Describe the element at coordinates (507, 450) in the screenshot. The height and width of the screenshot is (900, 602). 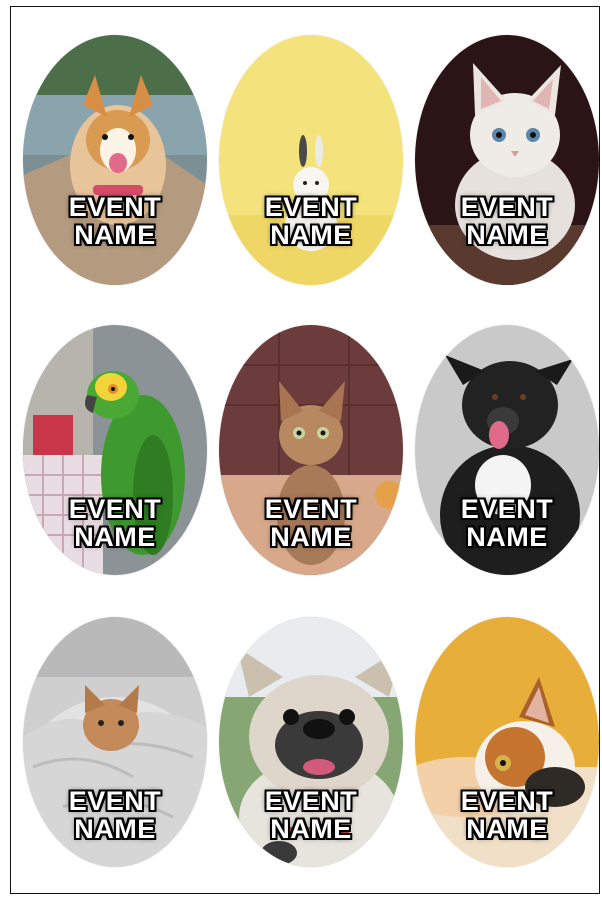
I see `sticker-border-collie: EVENT NAME` at that location.